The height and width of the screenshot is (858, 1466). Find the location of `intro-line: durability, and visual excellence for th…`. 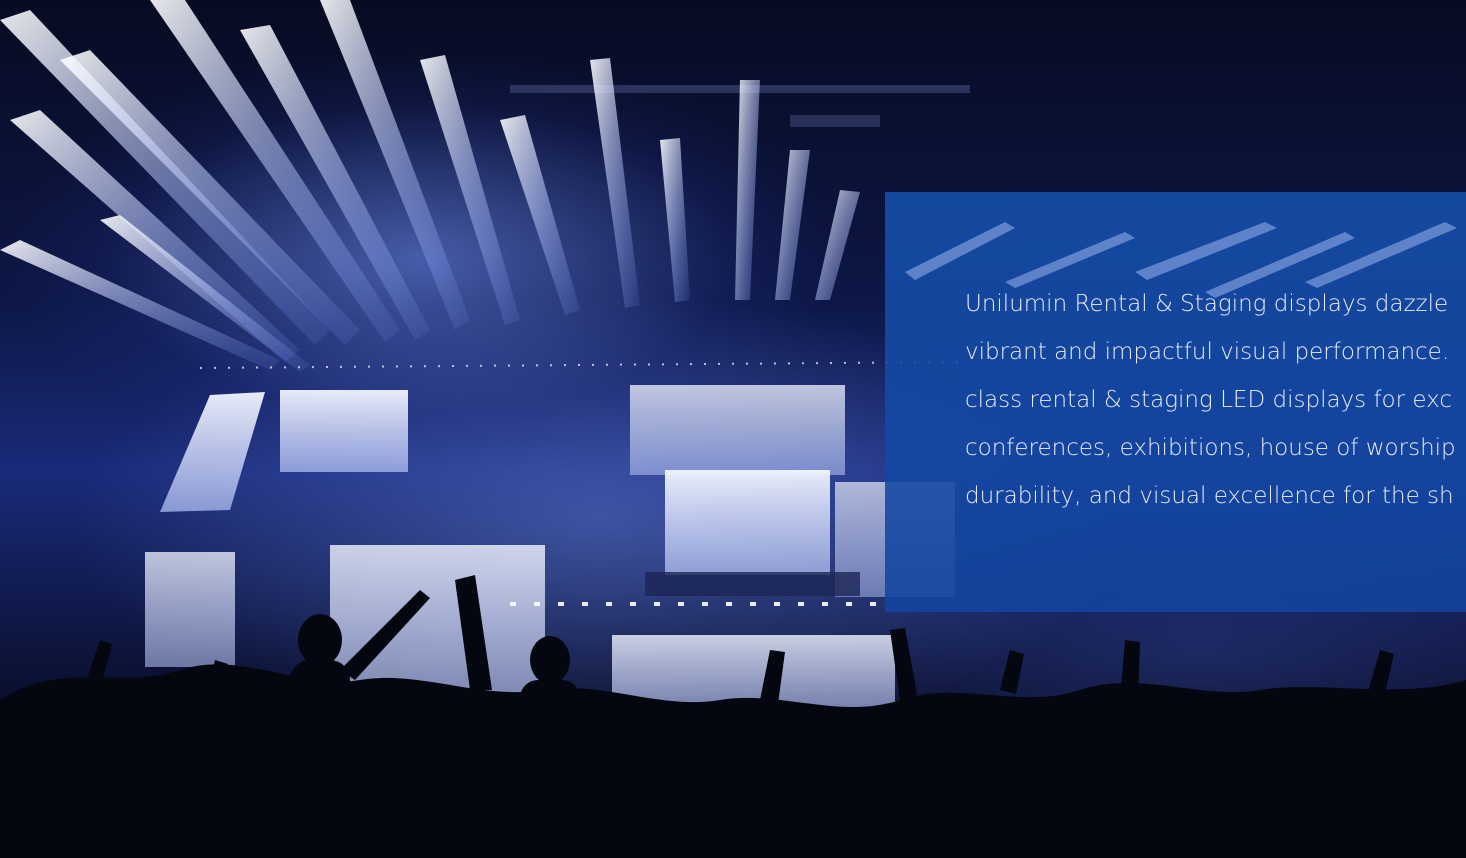

intro-line: durability, and visual excellence for th… is located at coordinates (1209, 496).